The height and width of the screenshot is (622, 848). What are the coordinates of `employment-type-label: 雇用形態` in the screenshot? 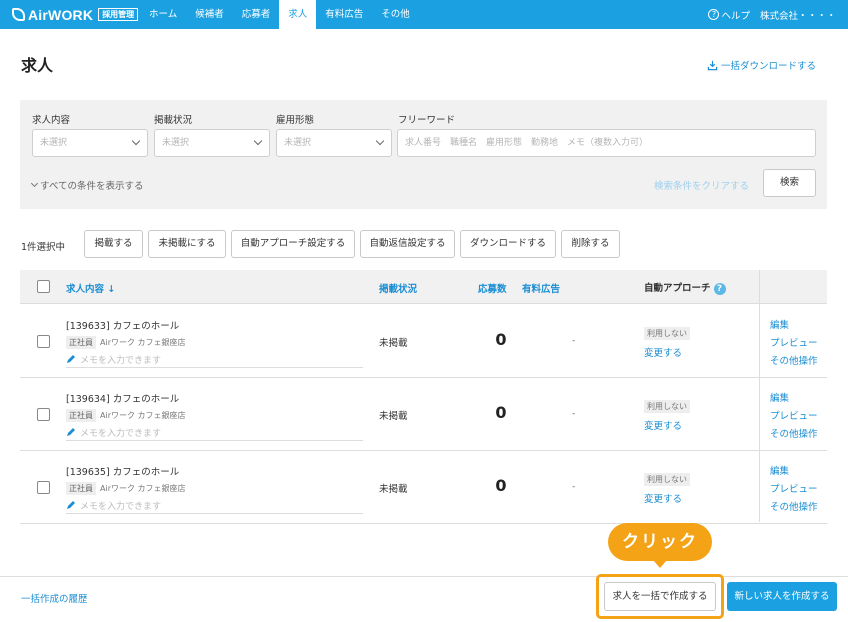 It's located at (295, 120).